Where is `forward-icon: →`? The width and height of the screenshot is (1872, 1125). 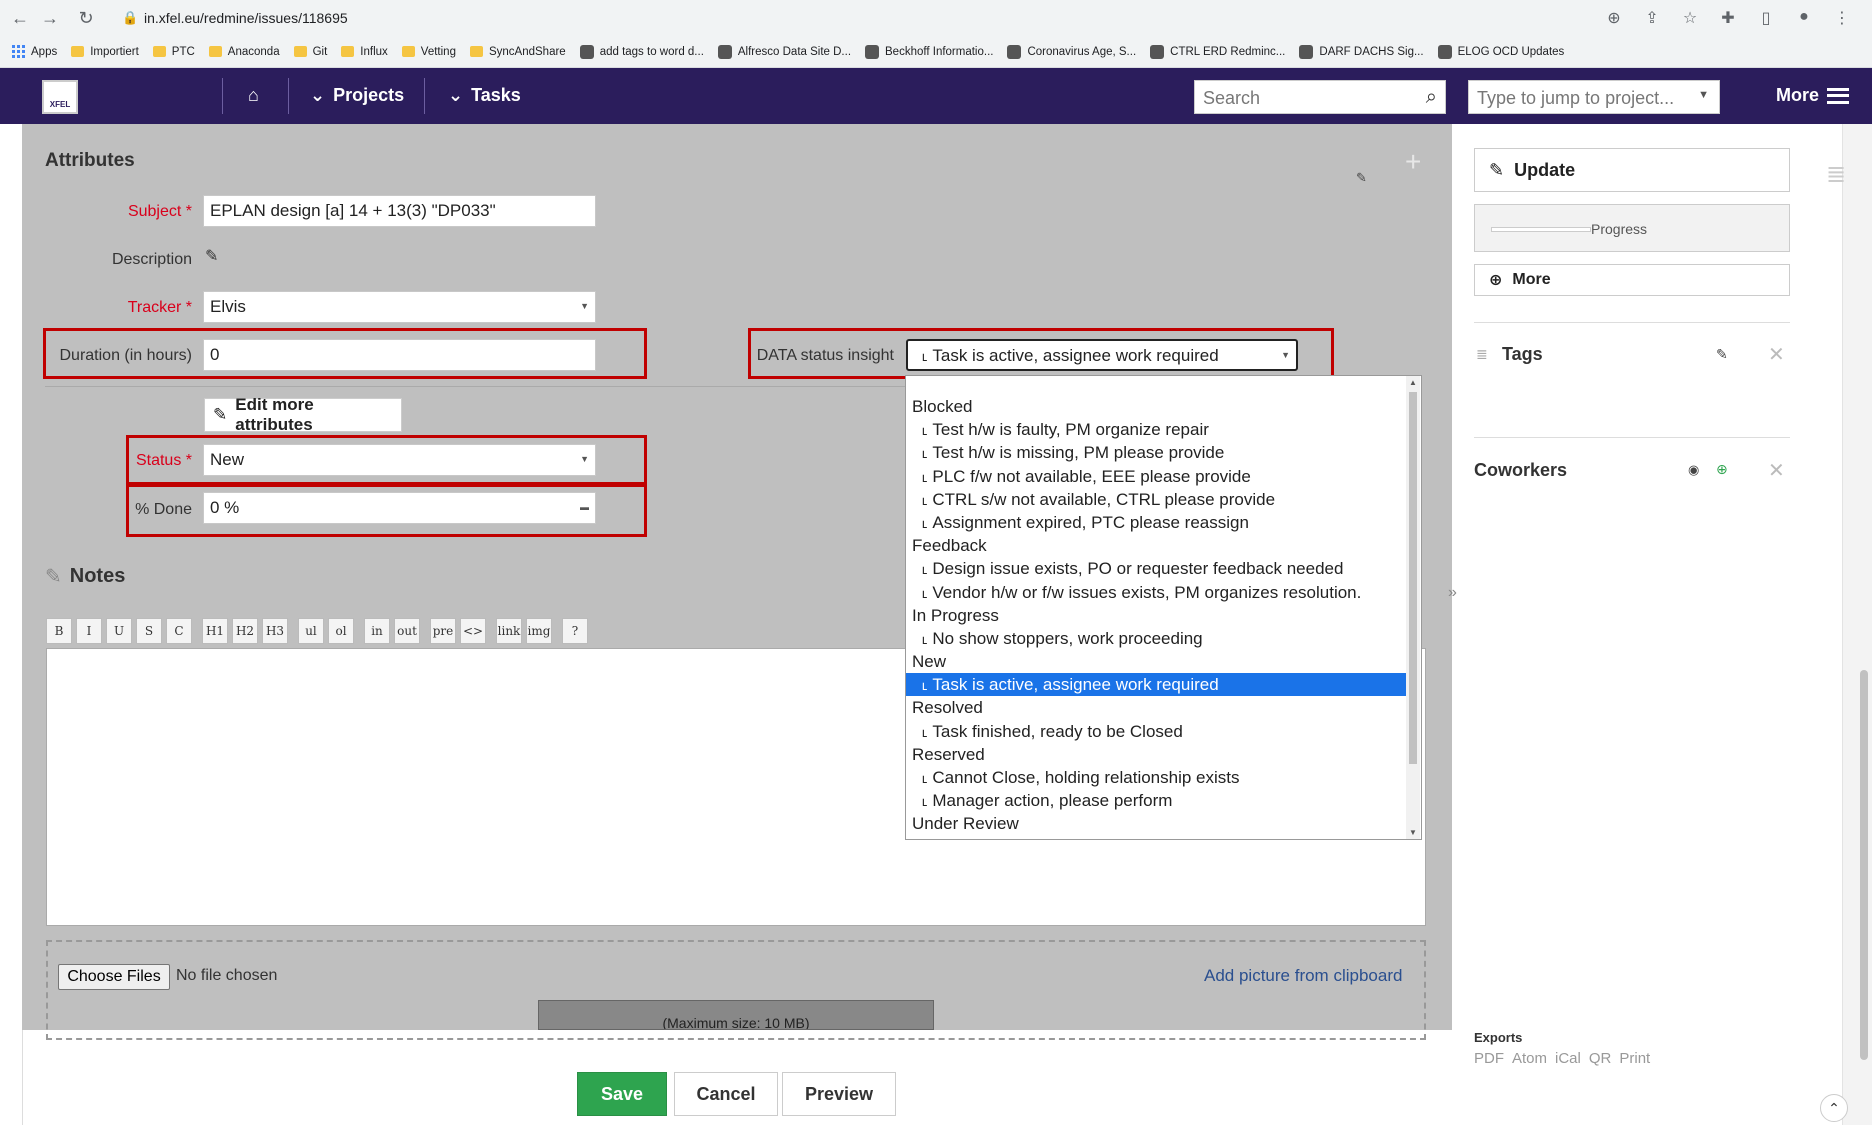
forward-icon: → is located at coordinates (50, 18).